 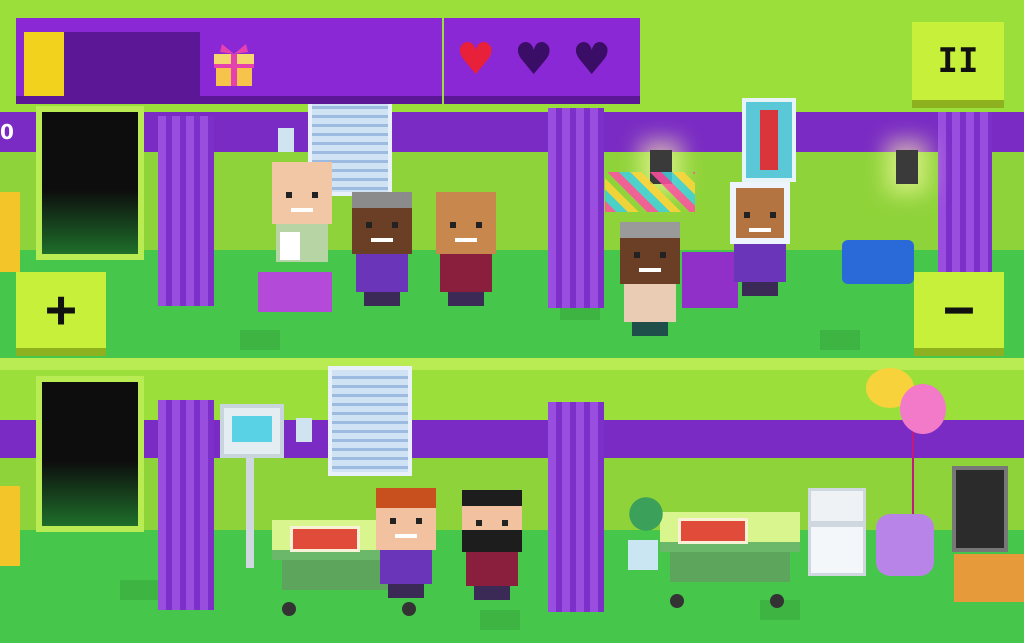 I want to click on monitor-screen-icon, so click(x=252, y=429).